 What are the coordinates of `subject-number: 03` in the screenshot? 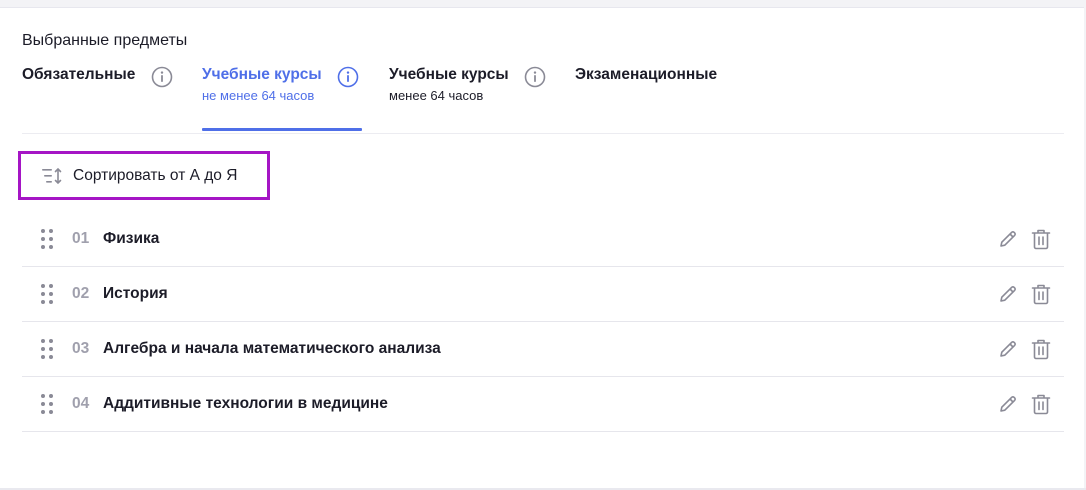 It's located at (81, 348).